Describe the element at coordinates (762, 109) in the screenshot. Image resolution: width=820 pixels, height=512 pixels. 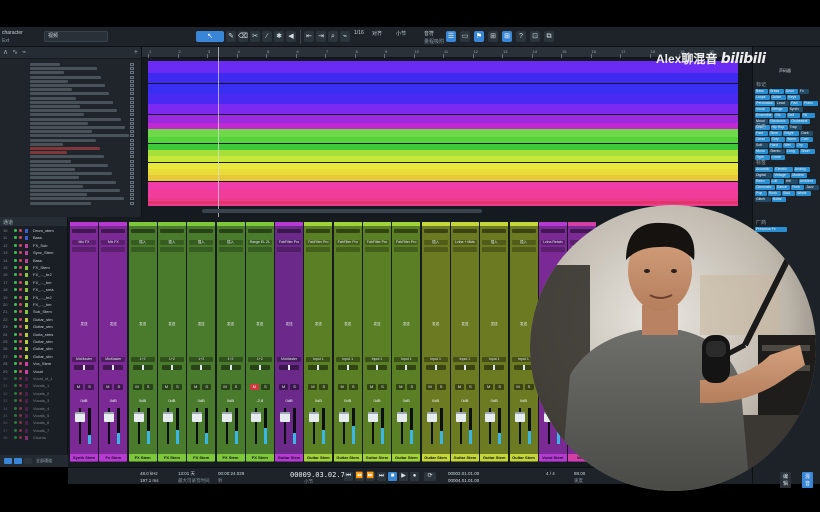
I see `tag-chip: Vocal` at that location.